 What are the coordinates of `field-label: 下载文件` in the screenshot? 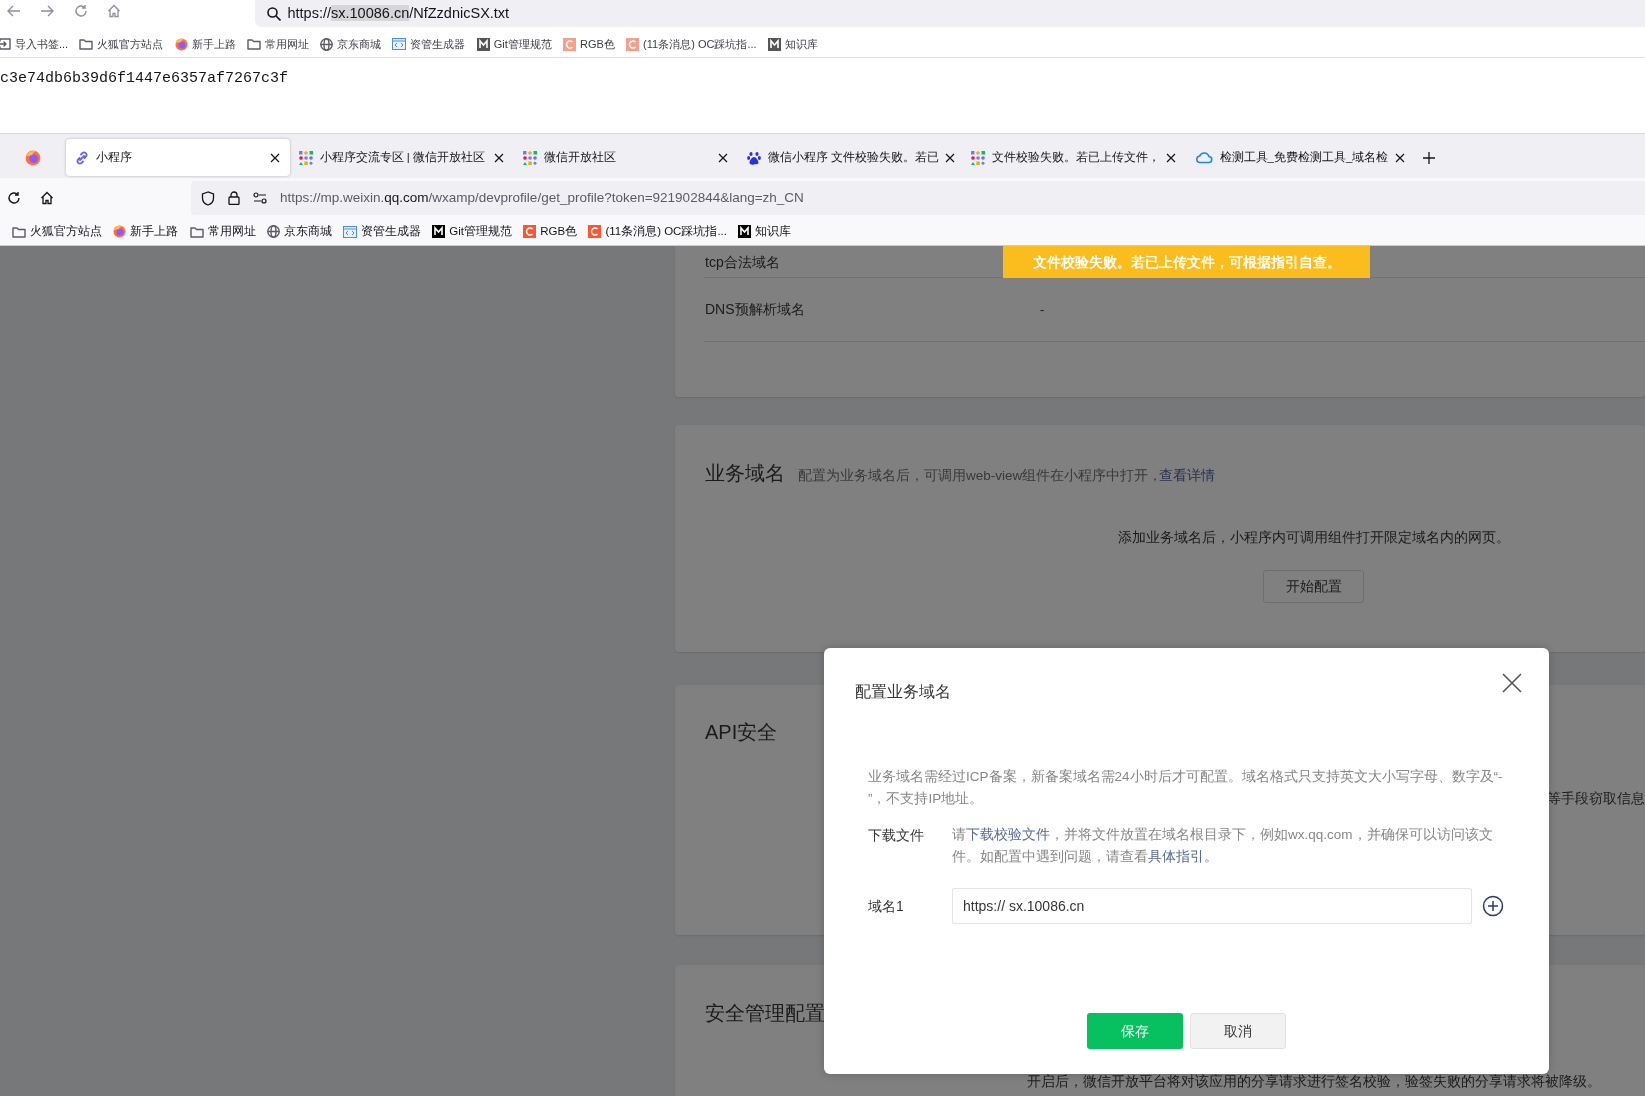 It's located at (896, 835).